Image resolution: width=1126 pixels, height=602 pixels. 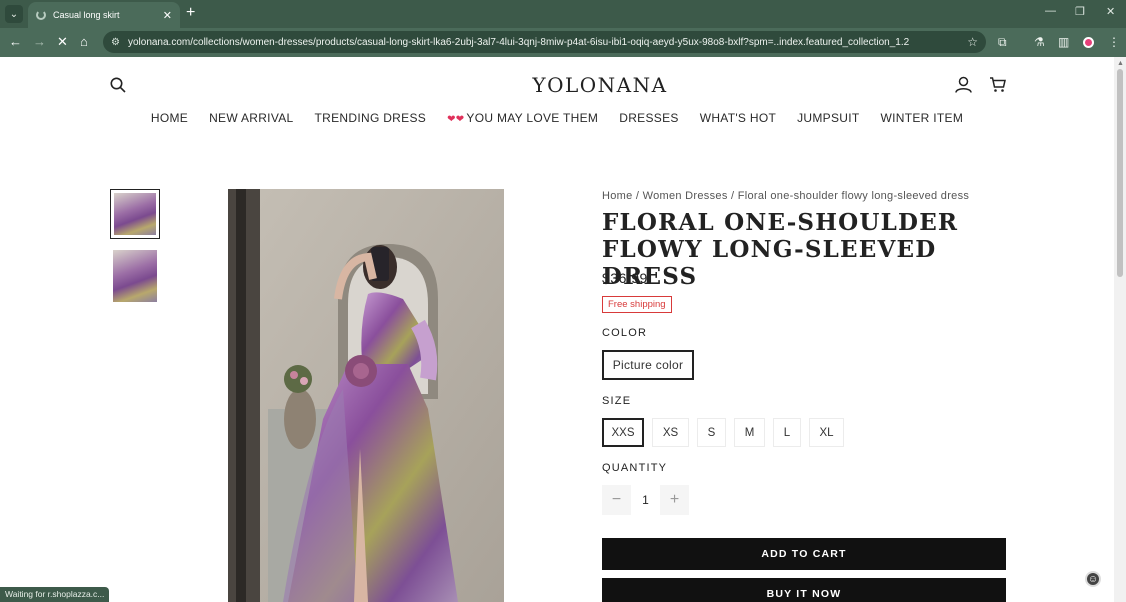 What do you see at coordinates (167, 15) in the screenshot?
I see `tab-close-icon: ✕` at bounding box center [167, 15].